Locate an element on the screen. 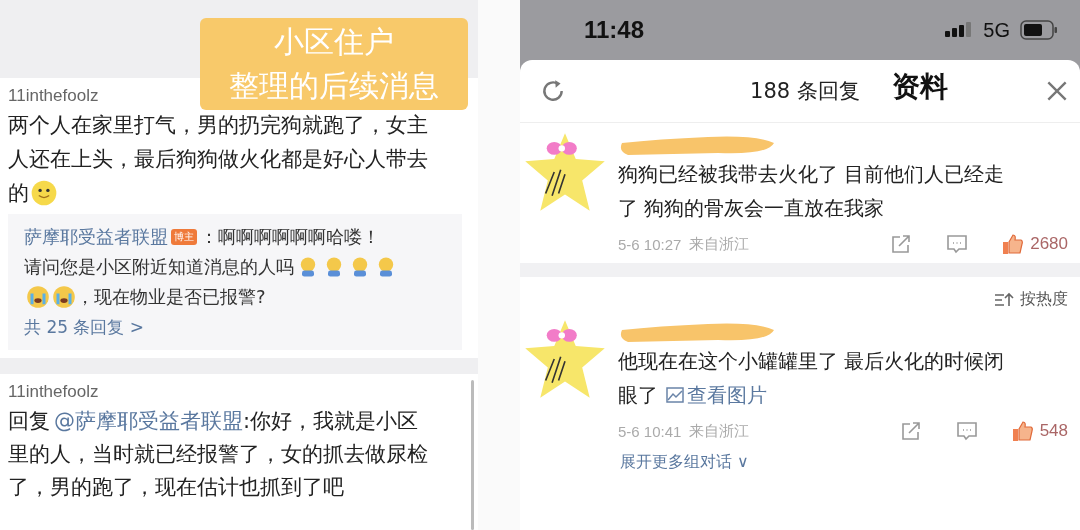 The height and width of the screenshot is (530, 1080). overlay-label: 资料 is located at coordinates (920, 87).